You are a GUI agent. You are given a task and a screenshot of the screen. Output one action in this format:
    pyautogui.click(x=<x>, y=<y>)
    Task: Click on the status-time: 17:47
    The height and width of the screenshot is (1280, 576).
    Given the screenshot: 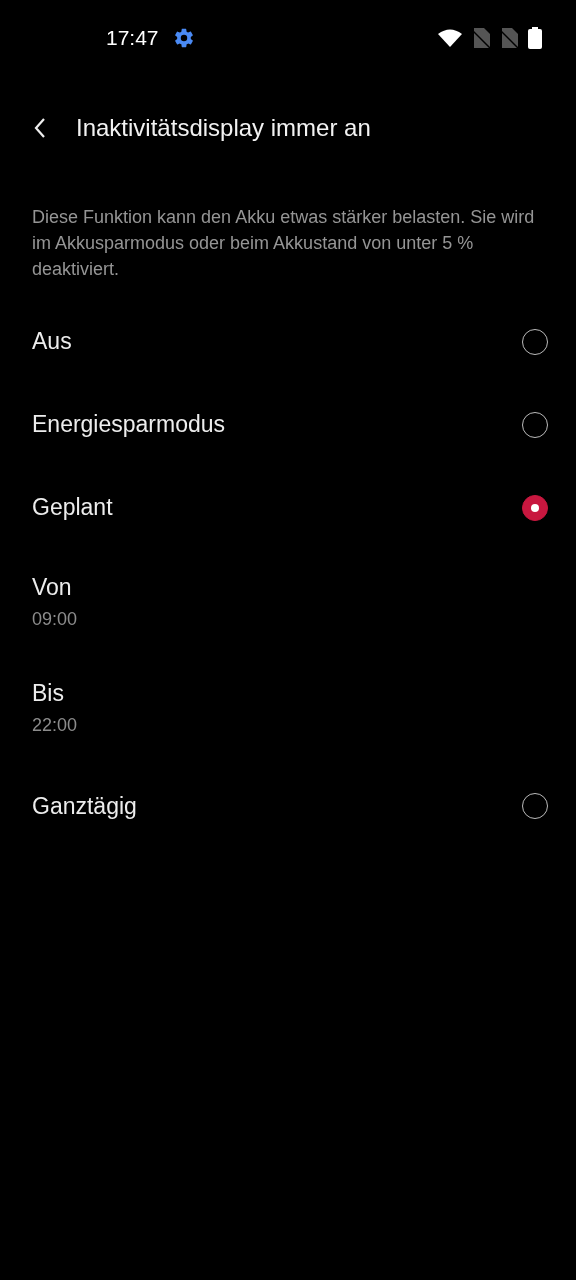 What is the action you would take?
    pyautogui.click(x=132, y=38)
    